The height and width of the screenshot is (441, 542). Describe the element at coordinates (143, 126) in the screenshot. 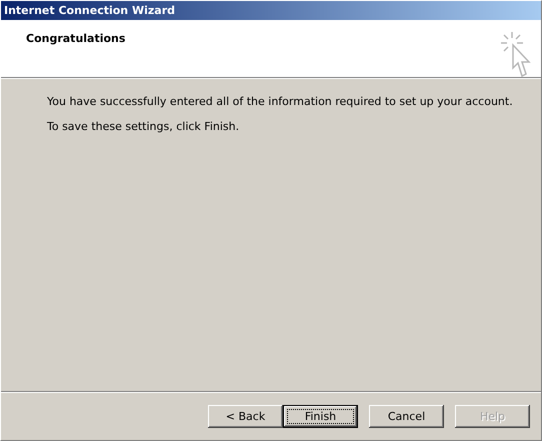

I see `body-text: To save these settings, click Finish.` at that location.